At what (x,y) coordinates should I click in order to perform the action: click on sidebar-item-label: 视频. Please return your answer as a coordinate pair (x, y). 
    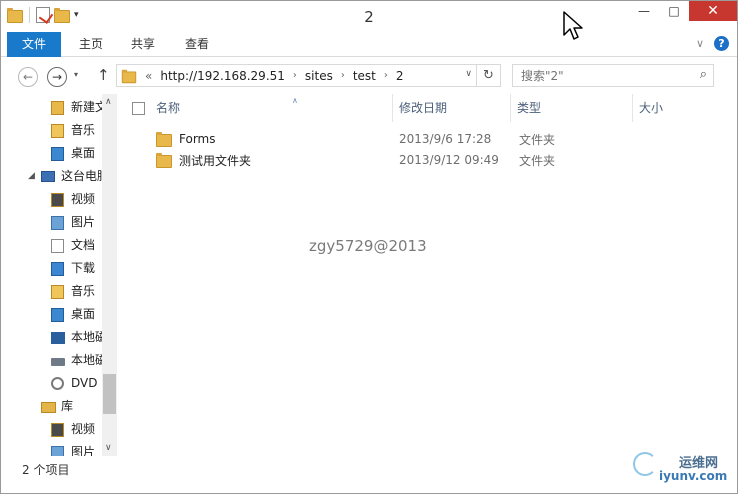
    Looking at the image, I should click on (83, 199).